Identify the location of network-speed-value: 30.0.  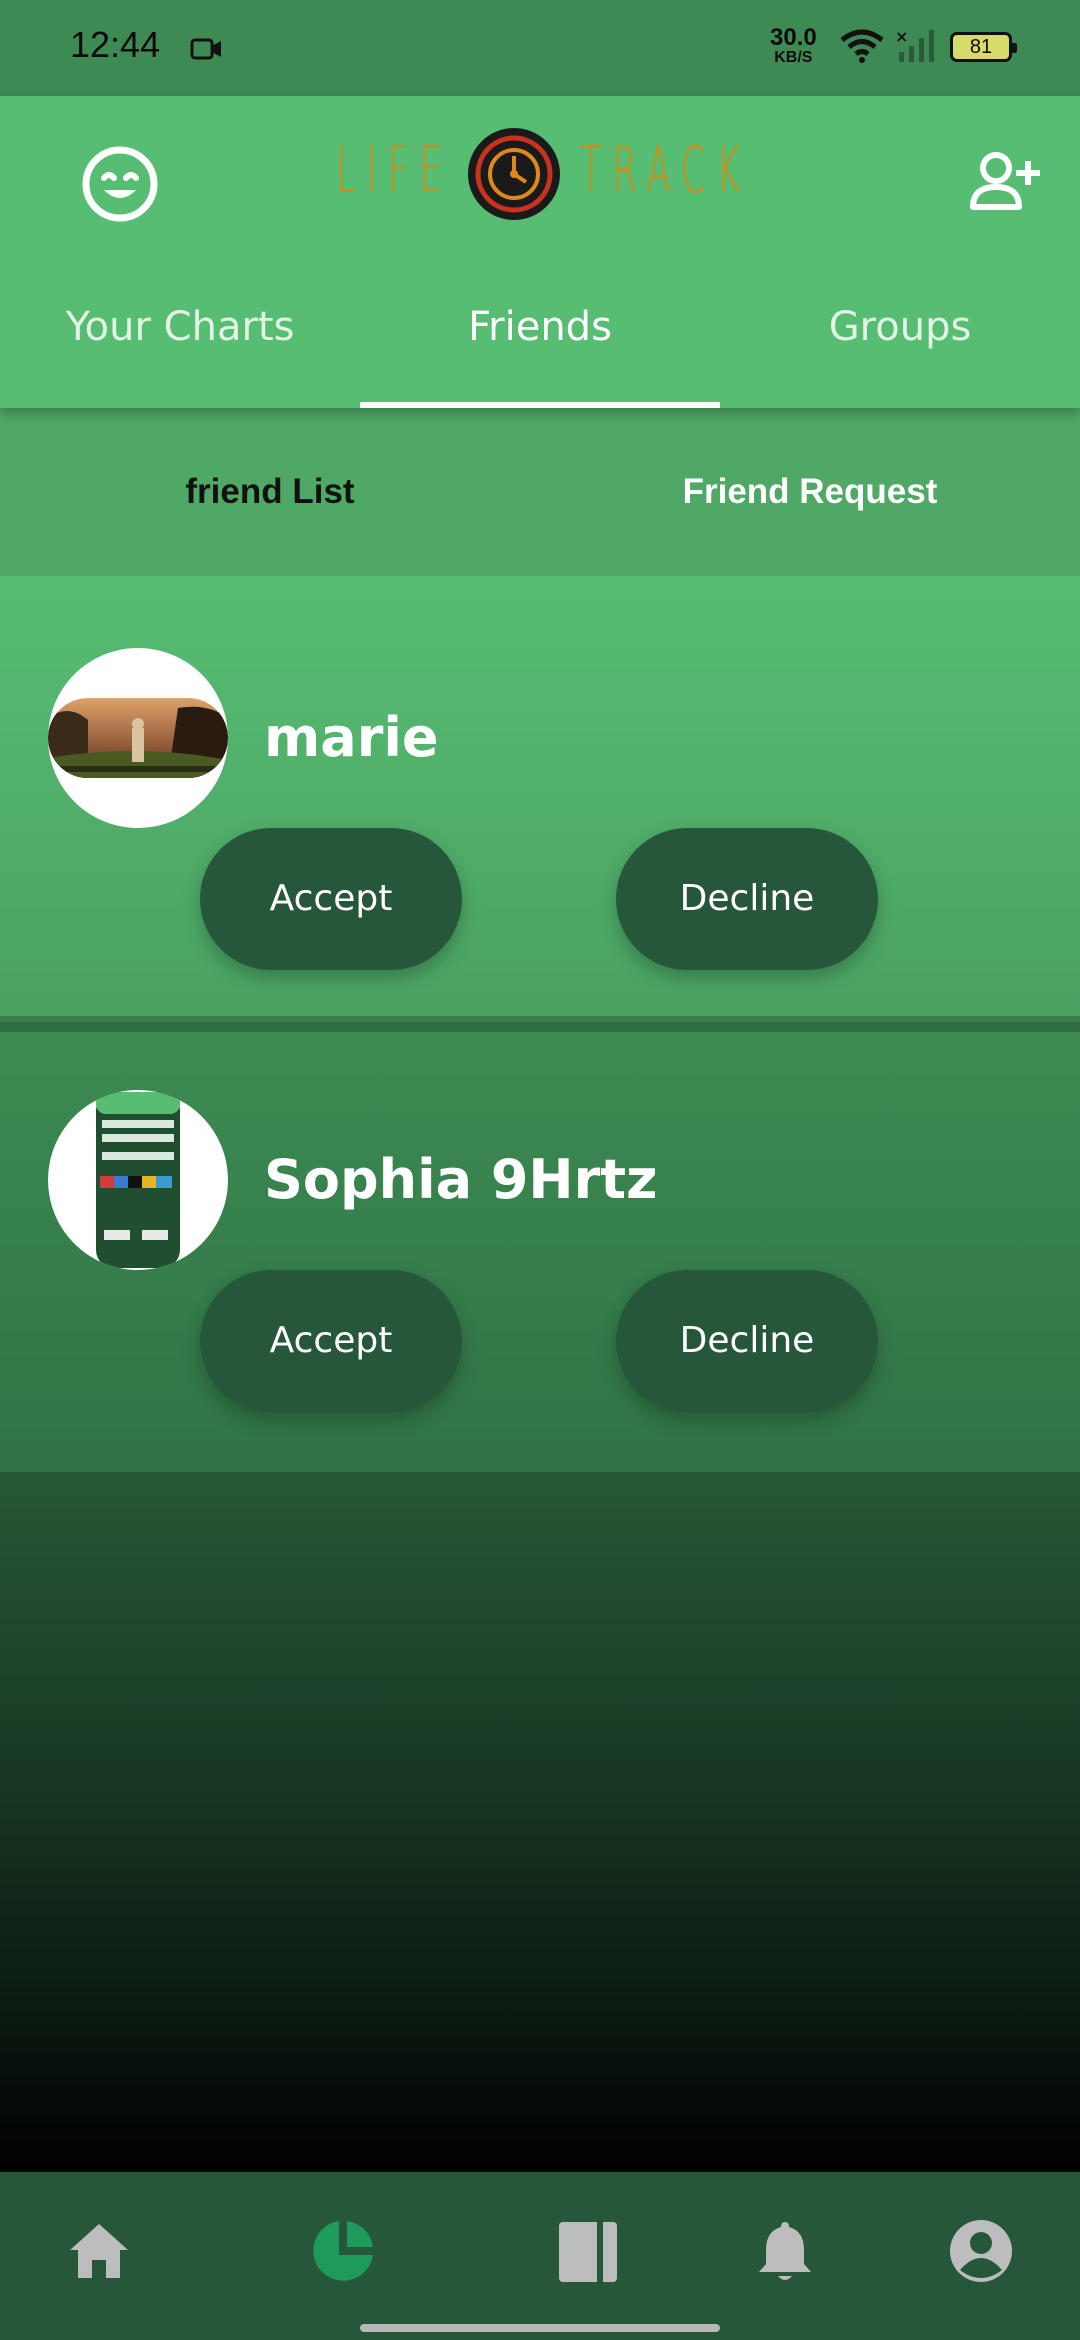
(793, 37).